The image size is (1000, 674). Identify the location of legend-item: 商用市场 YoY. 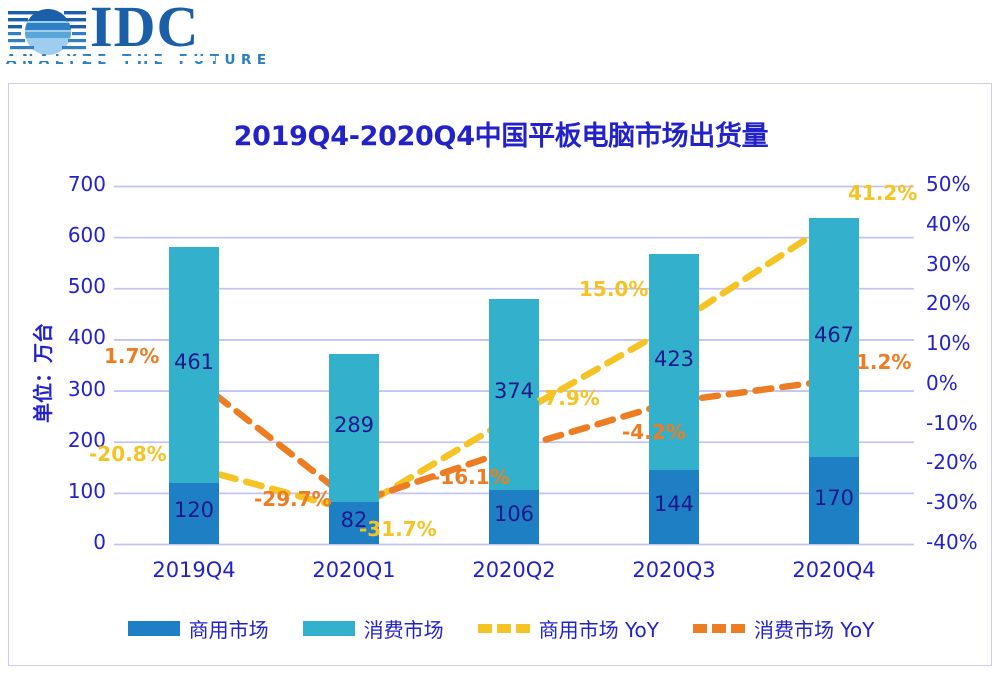
(568, 628).